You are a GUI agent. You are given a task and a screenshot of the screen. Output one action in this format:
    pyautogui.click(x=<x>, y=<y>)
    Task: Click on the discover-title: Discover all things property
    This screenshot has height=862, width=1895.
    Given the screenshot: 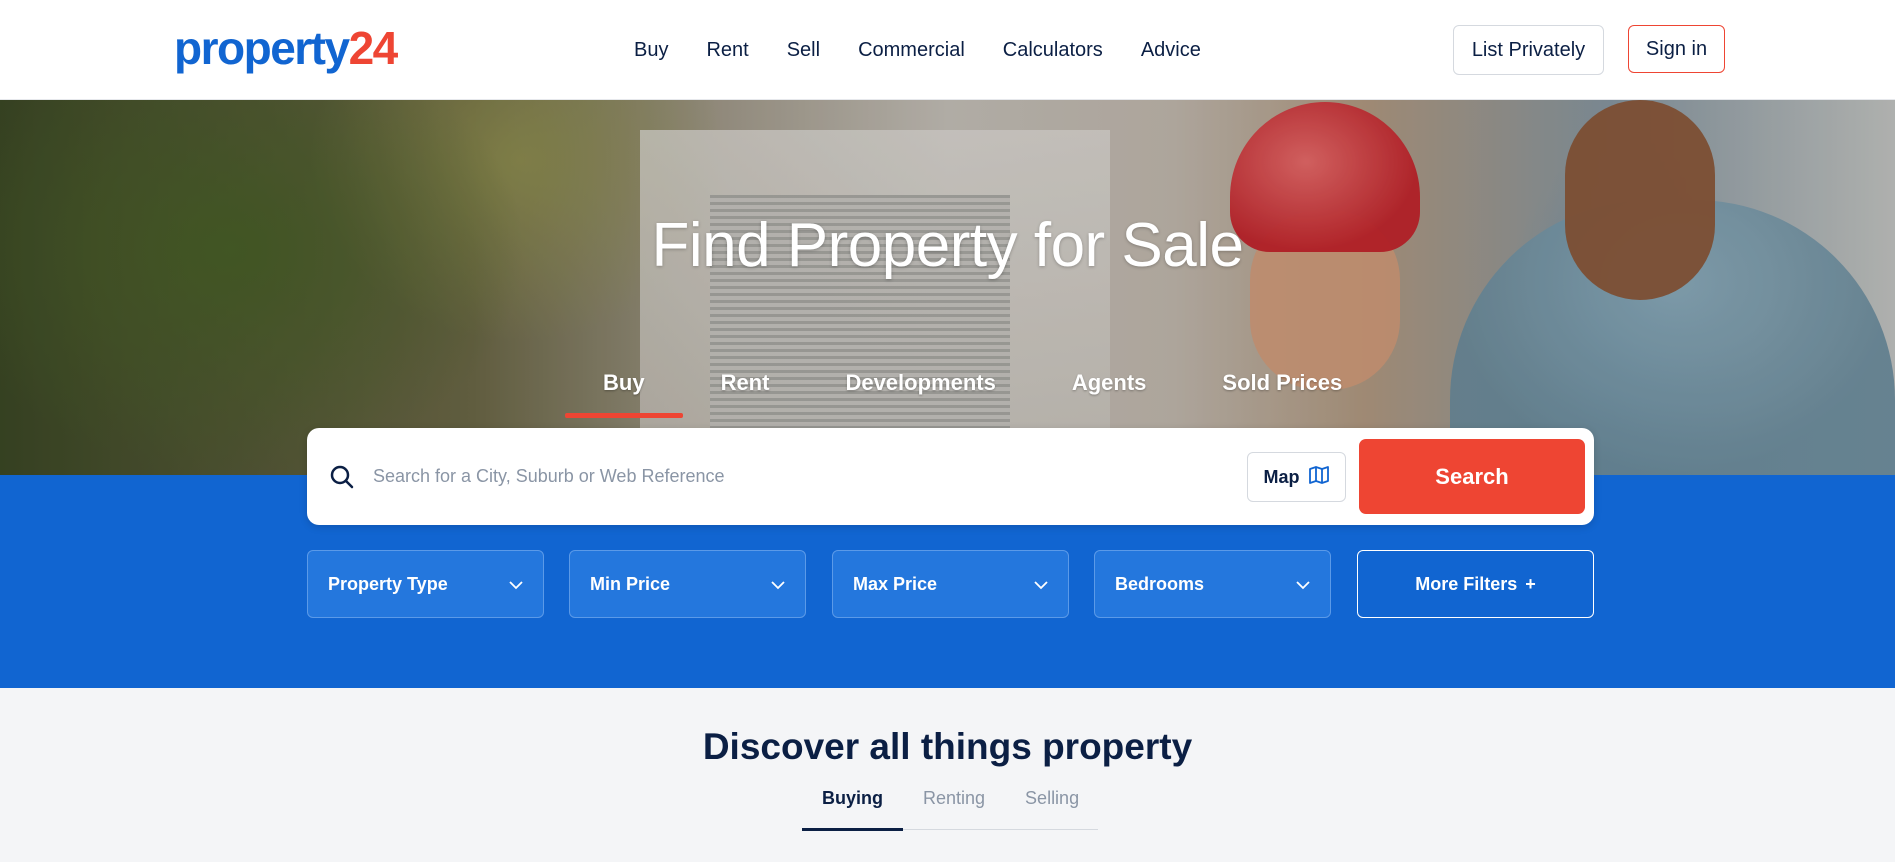 What is the action you would take?
    pyautogui.click(x=947, y=746)
    